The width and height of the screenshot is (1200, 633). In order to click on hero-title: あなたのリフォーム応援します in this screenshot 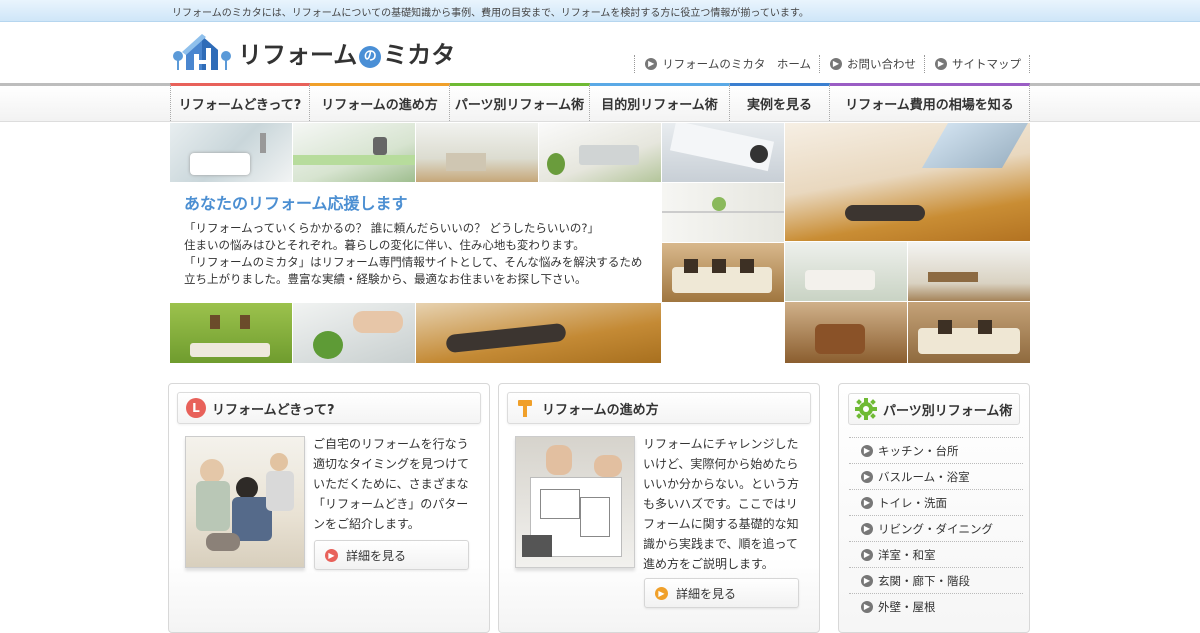, I will do `click(296, 203)`.